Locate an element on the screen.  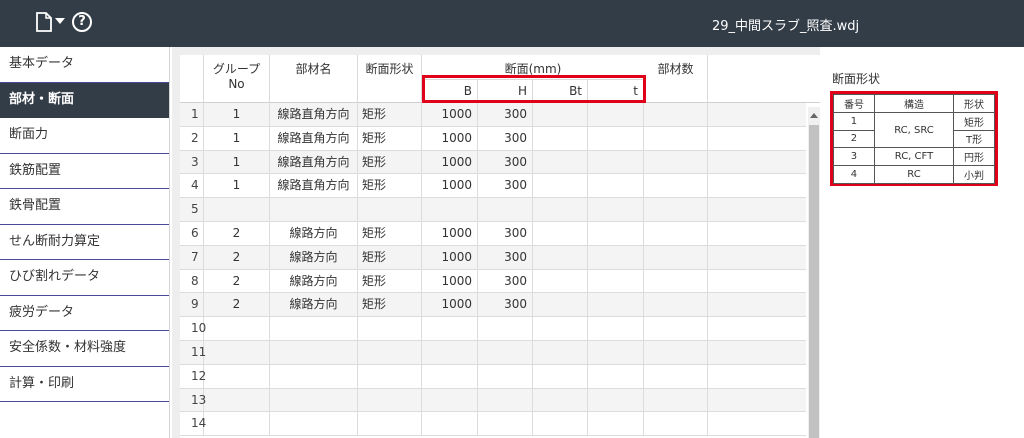
help-icon: ? is located at coordinates (82, 22).